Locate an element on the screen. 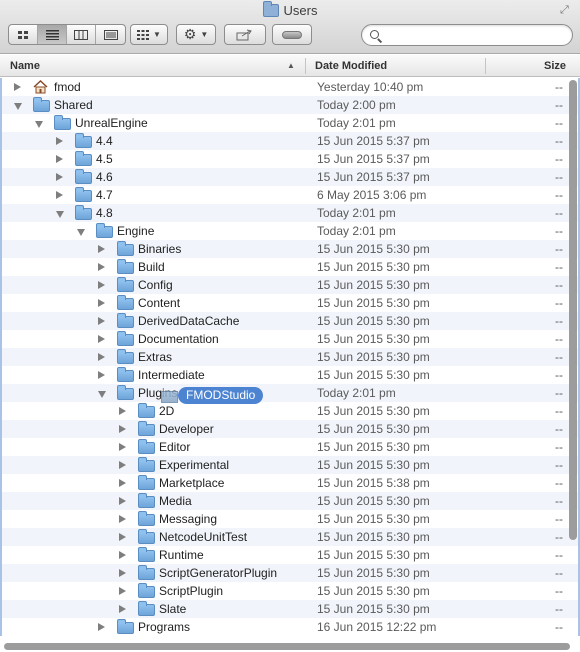  horizontal-scrollbar is located at coordinates (287, 646).